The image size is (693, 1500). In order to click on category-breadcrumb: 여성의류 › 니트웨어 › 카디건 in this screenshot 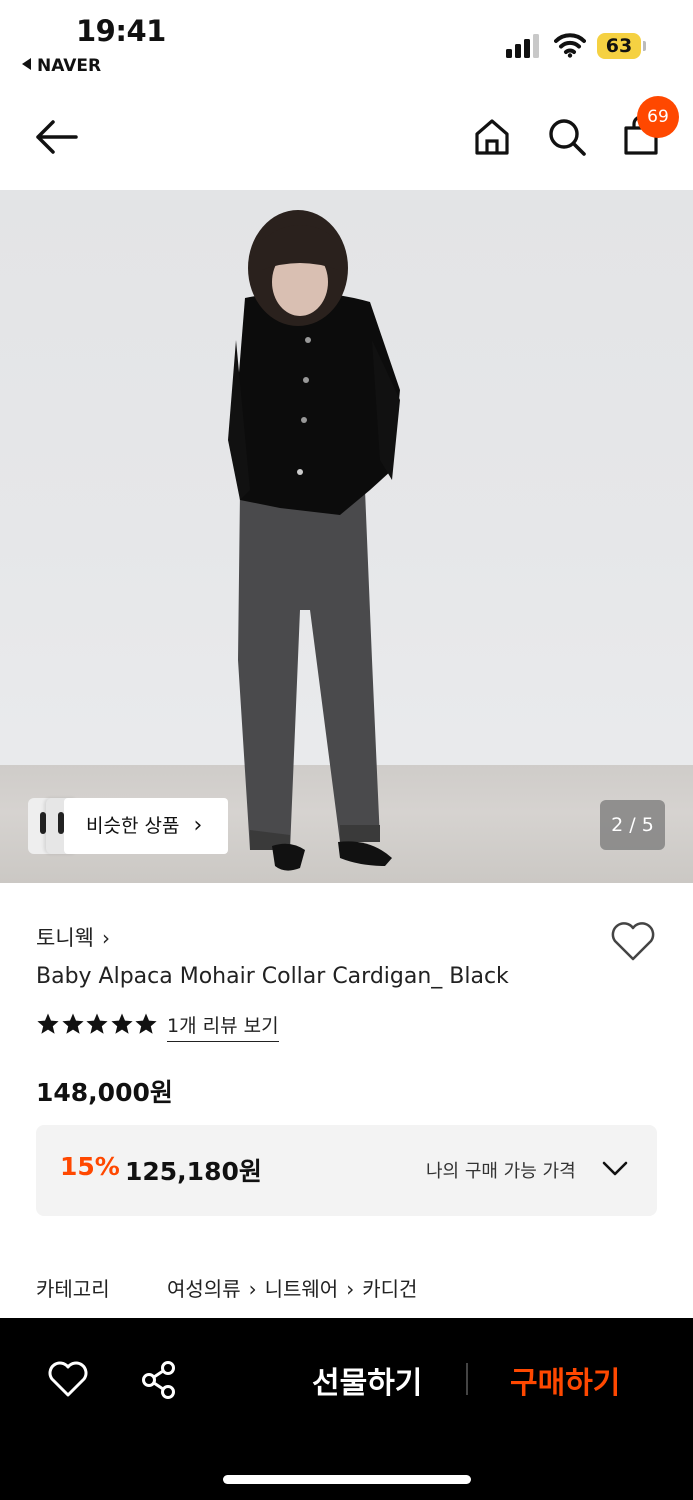, I will do `click(292, 1287)`.